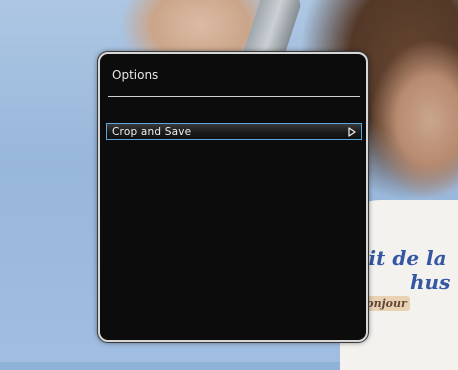 This screenshot has height=370, width=458. Describe the element at coordinates (234, 96) in the screenshot. I see `title-divider` at that location.